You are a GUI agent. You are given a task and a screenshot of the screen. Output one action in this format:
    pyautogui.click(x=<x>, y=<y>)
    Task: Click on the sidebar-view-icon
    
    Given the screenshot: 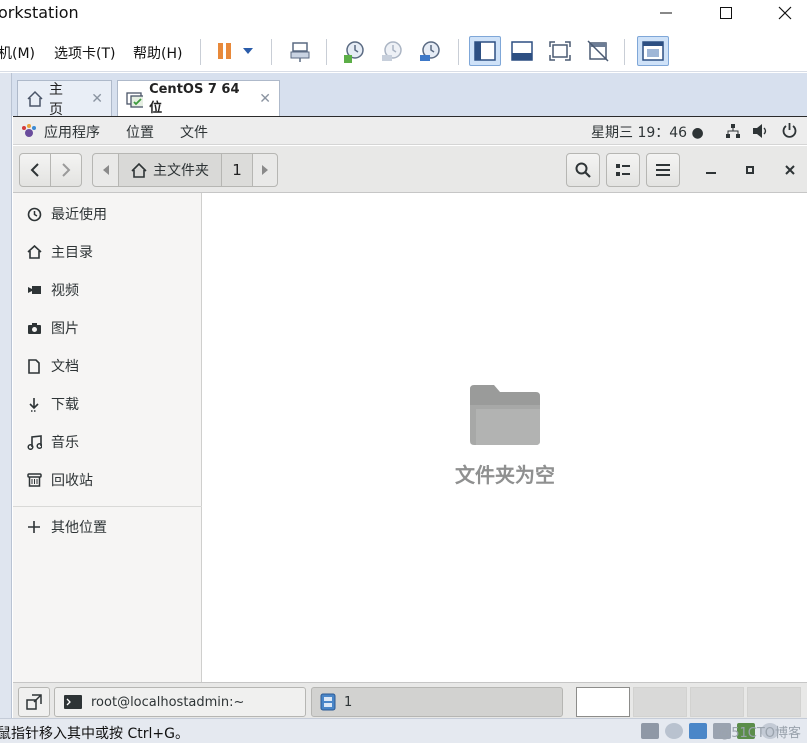 What is the action you would take?
    pyautogui.click(x=485, y=51)
    